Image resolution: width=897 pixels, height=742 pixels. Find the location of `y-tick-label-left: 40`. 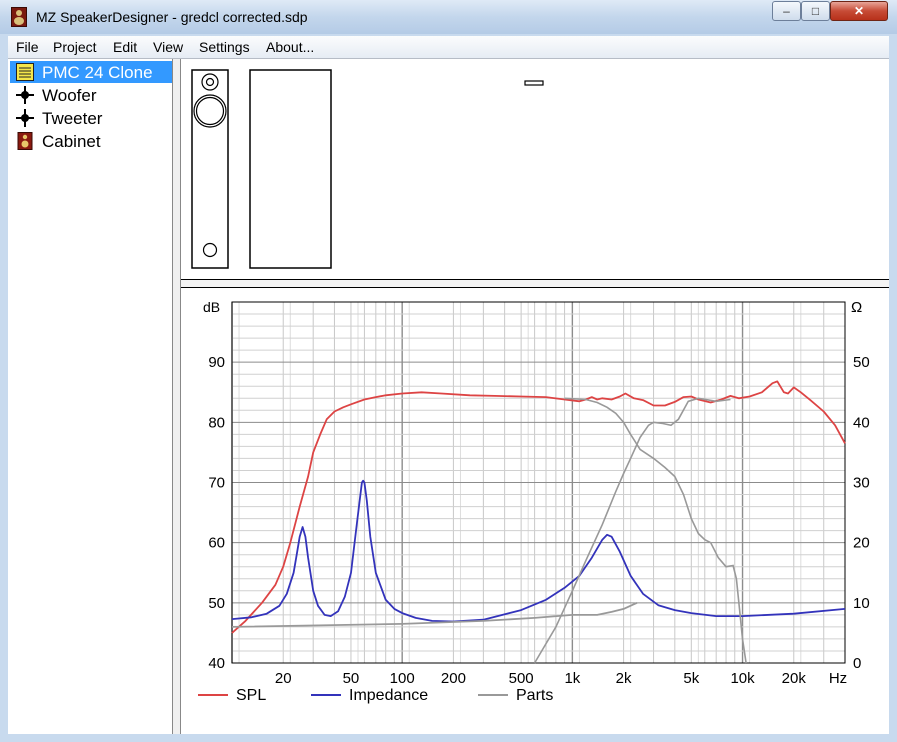

y-tick-label-left: 40 is located at coordinates (216, 663).